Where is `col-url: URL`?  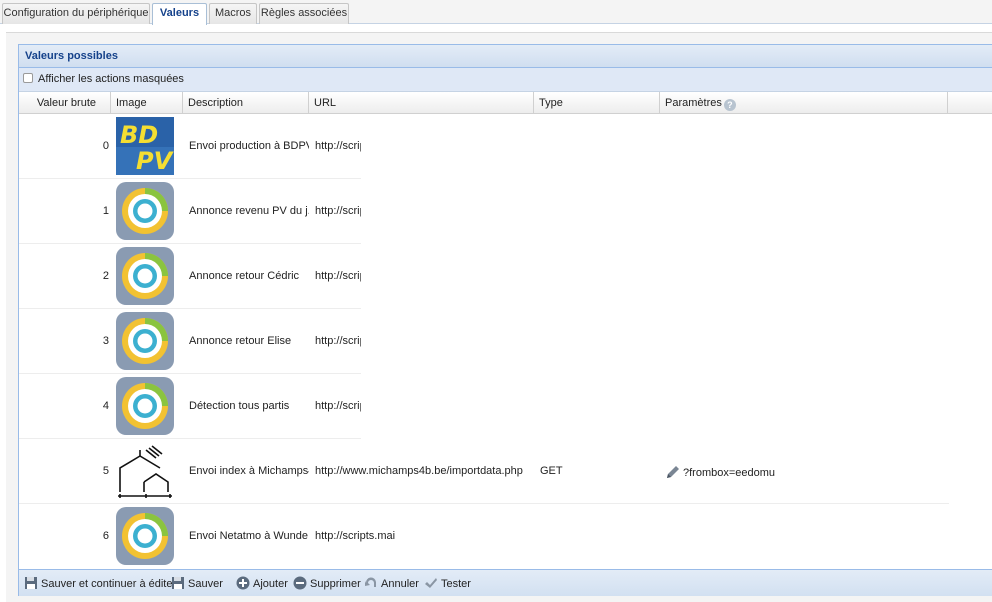 col-url: URL is located at coordinates (421, 103).